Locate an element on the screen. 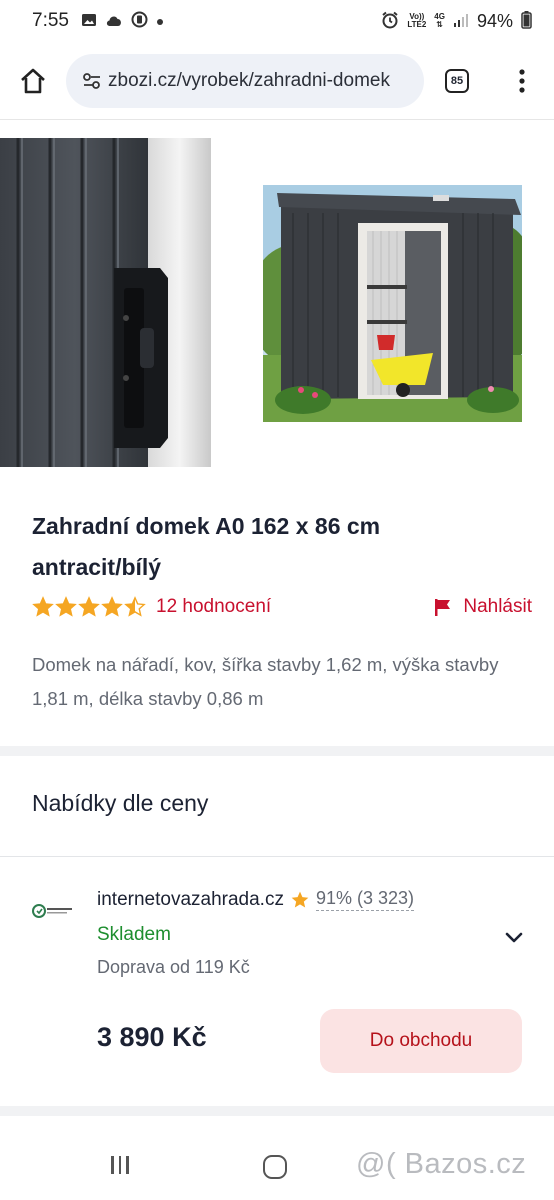  address-bar: zbozi.cz/vyrobek/zahradni-domek is located at coordinates (245, 80).